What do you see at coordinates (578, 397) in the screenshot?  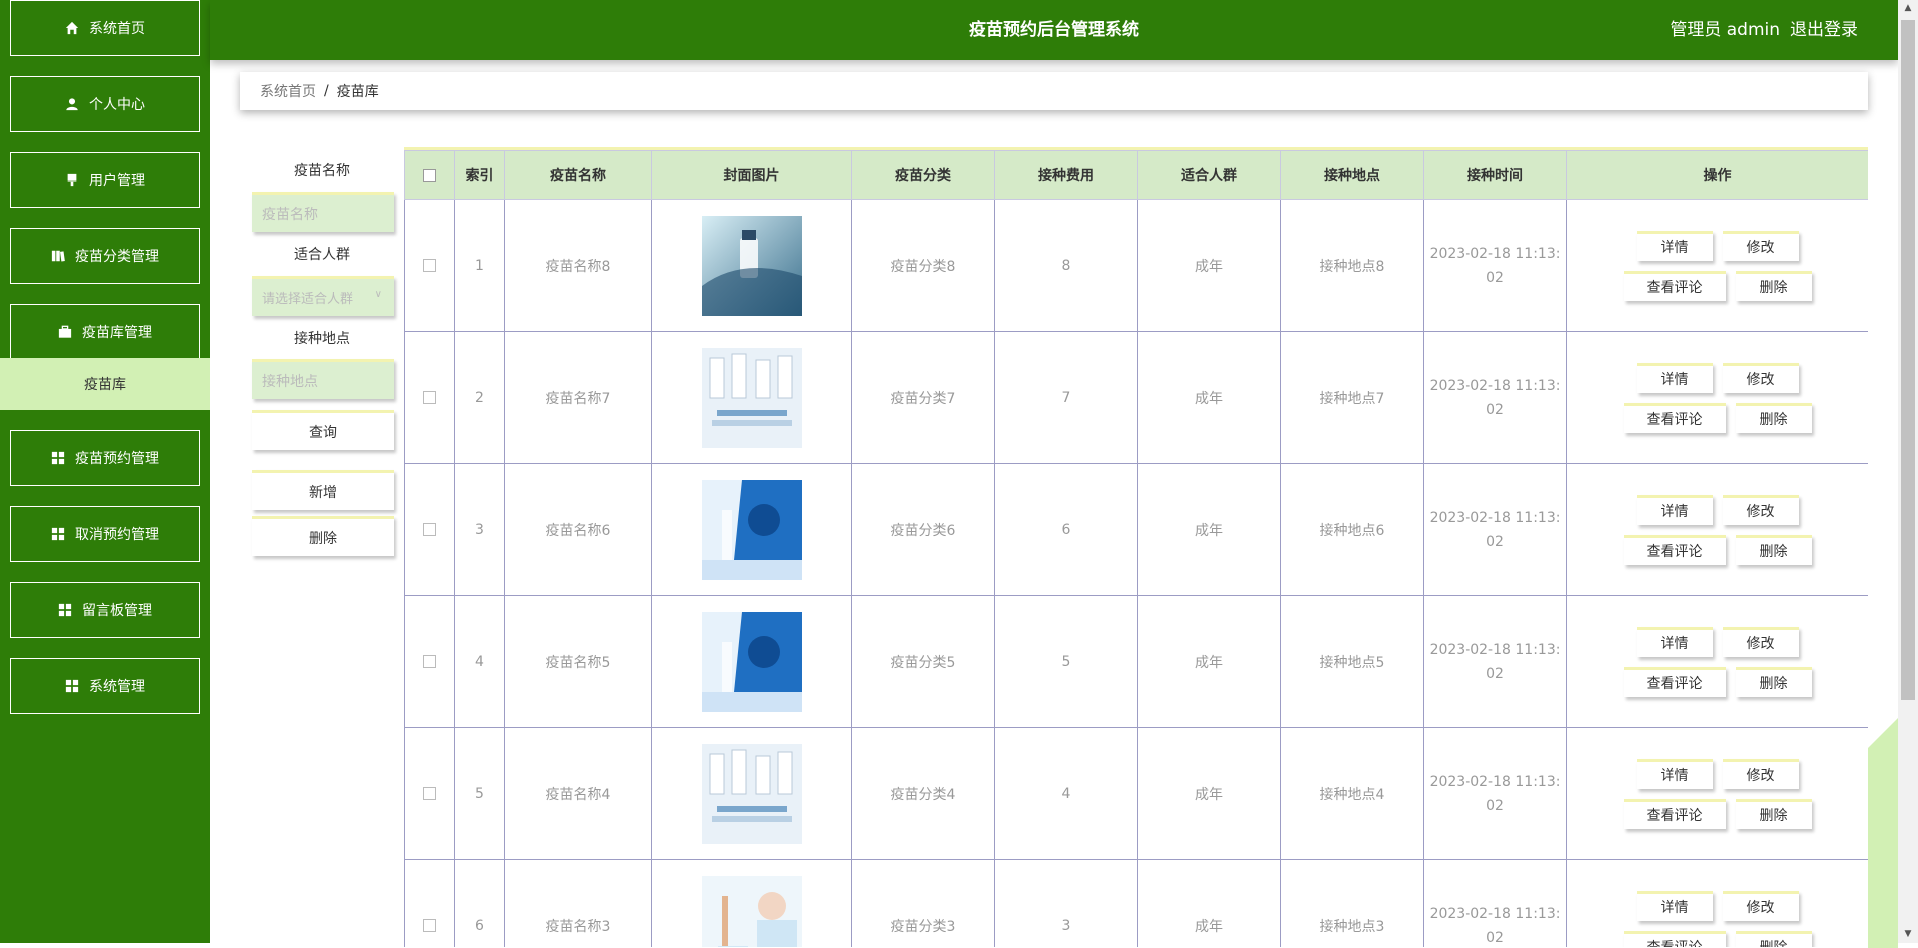 I see `vaccine-name-cell: 疫苗名称7` at bounding box center [578, 397].